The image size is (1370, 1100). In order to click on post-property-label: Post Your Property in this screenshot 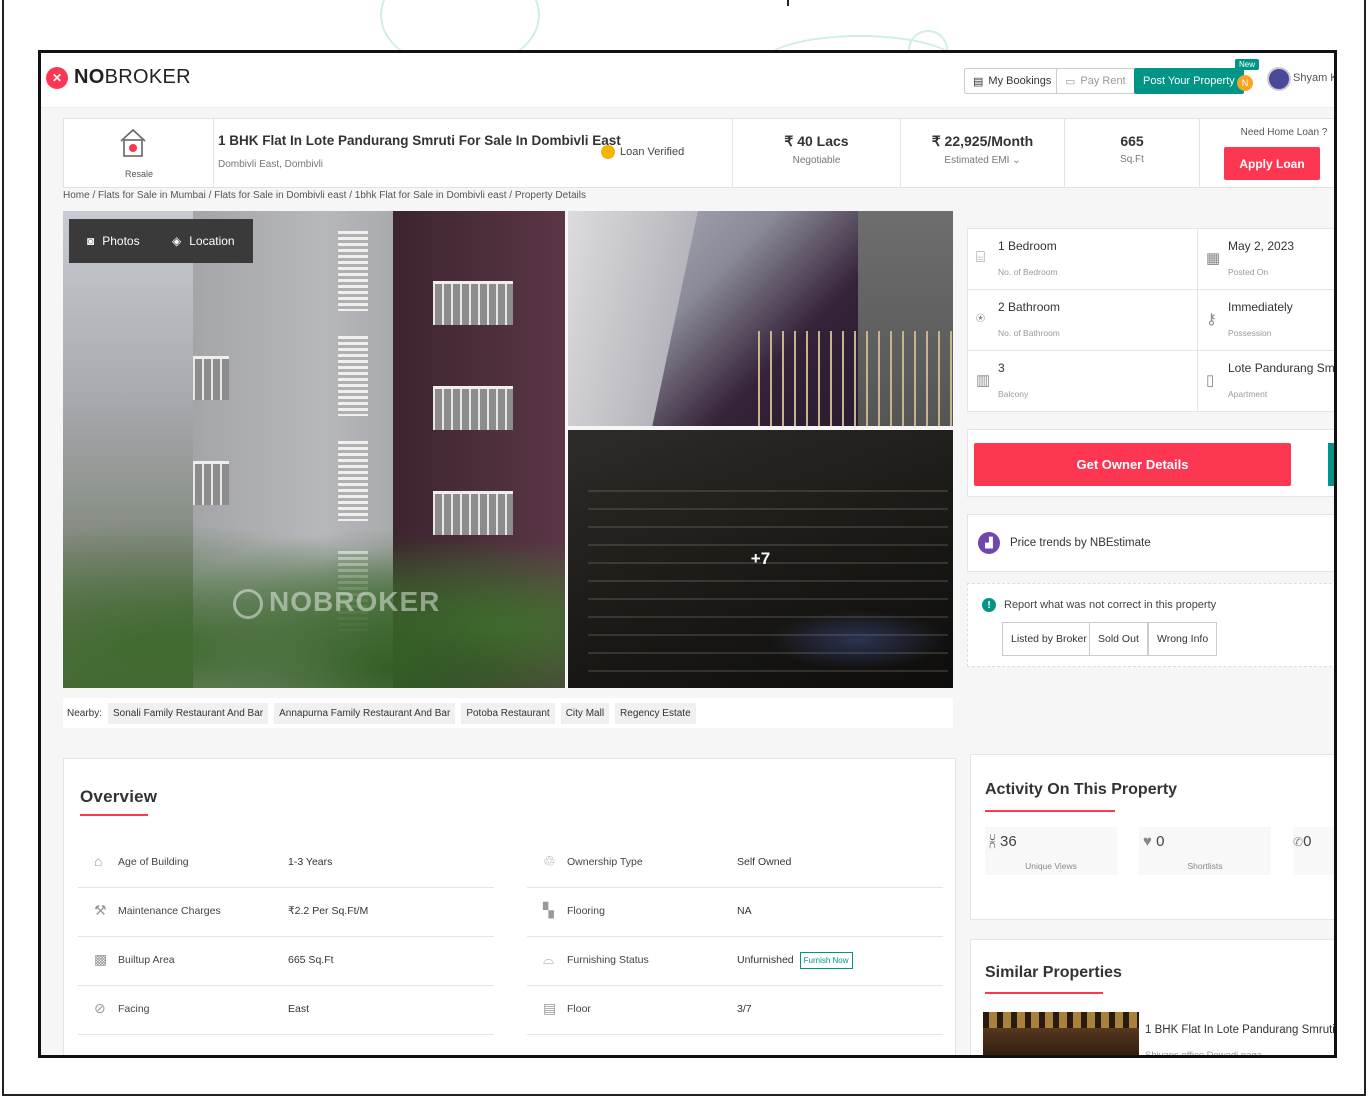, I will do `click(1189, 81)`.